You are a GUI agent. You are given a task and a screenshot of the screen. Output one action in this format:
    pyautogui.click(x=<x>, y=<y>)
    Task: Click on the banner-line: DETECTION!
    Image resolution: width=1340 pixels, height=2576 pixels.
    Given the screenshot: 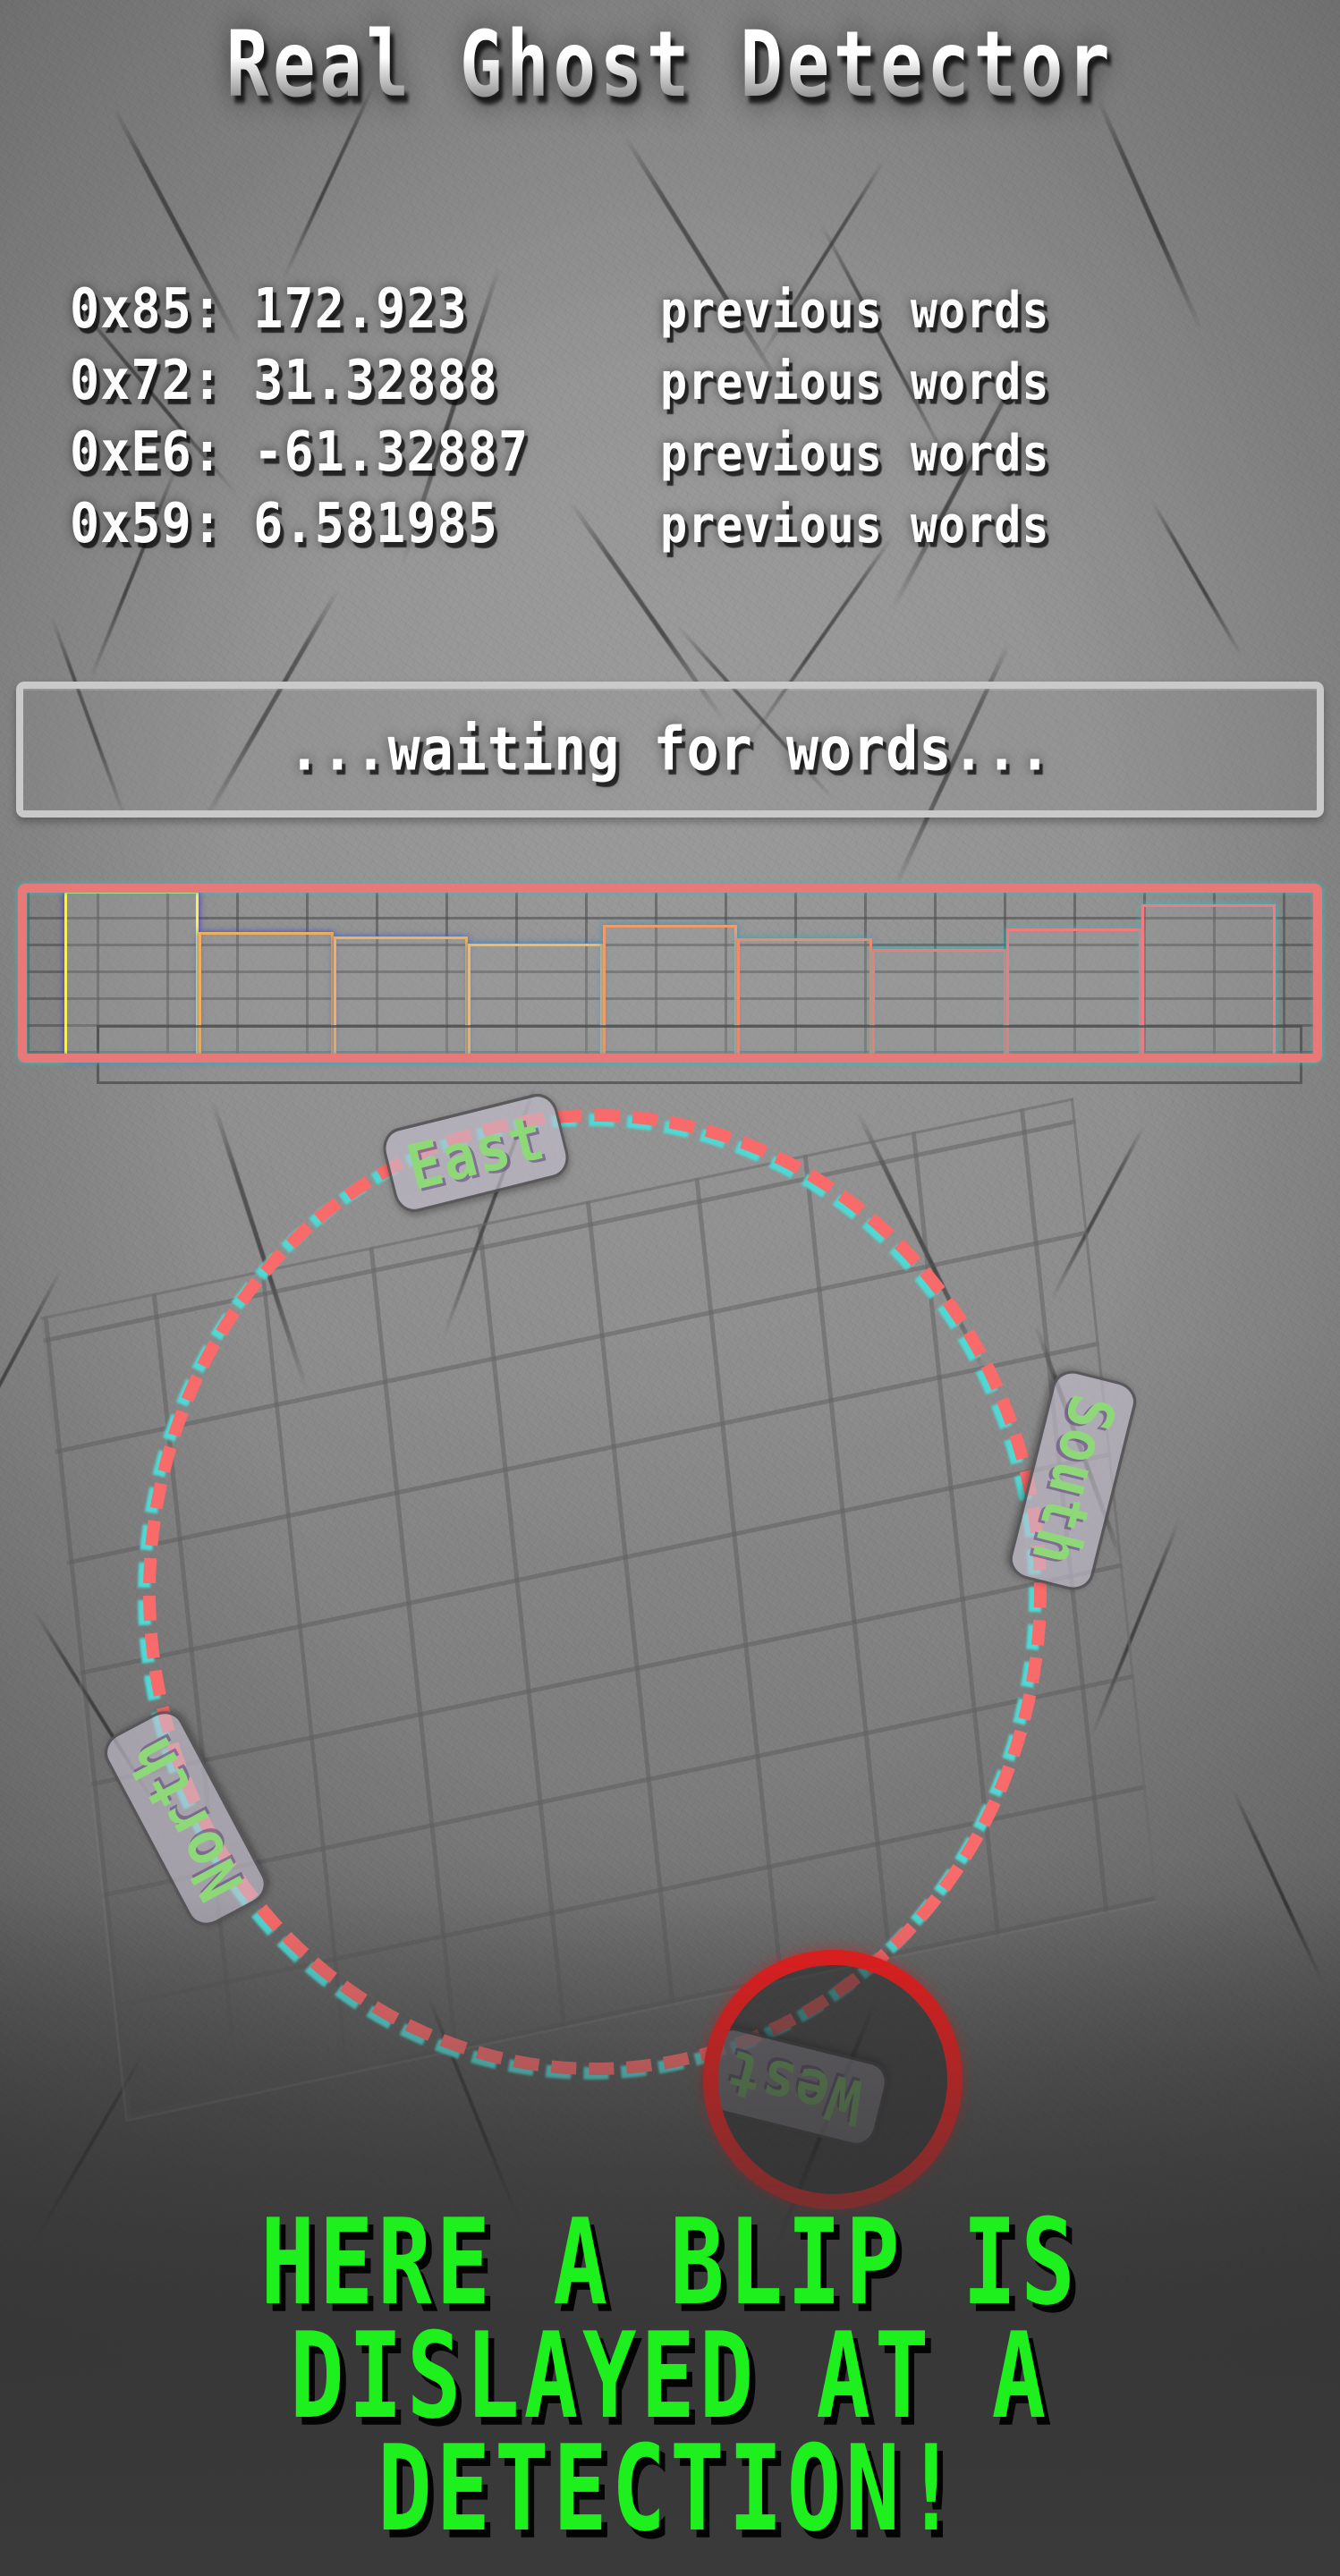 What is the action you would take?
    pyautogui.click(x=670, y=2488)
    